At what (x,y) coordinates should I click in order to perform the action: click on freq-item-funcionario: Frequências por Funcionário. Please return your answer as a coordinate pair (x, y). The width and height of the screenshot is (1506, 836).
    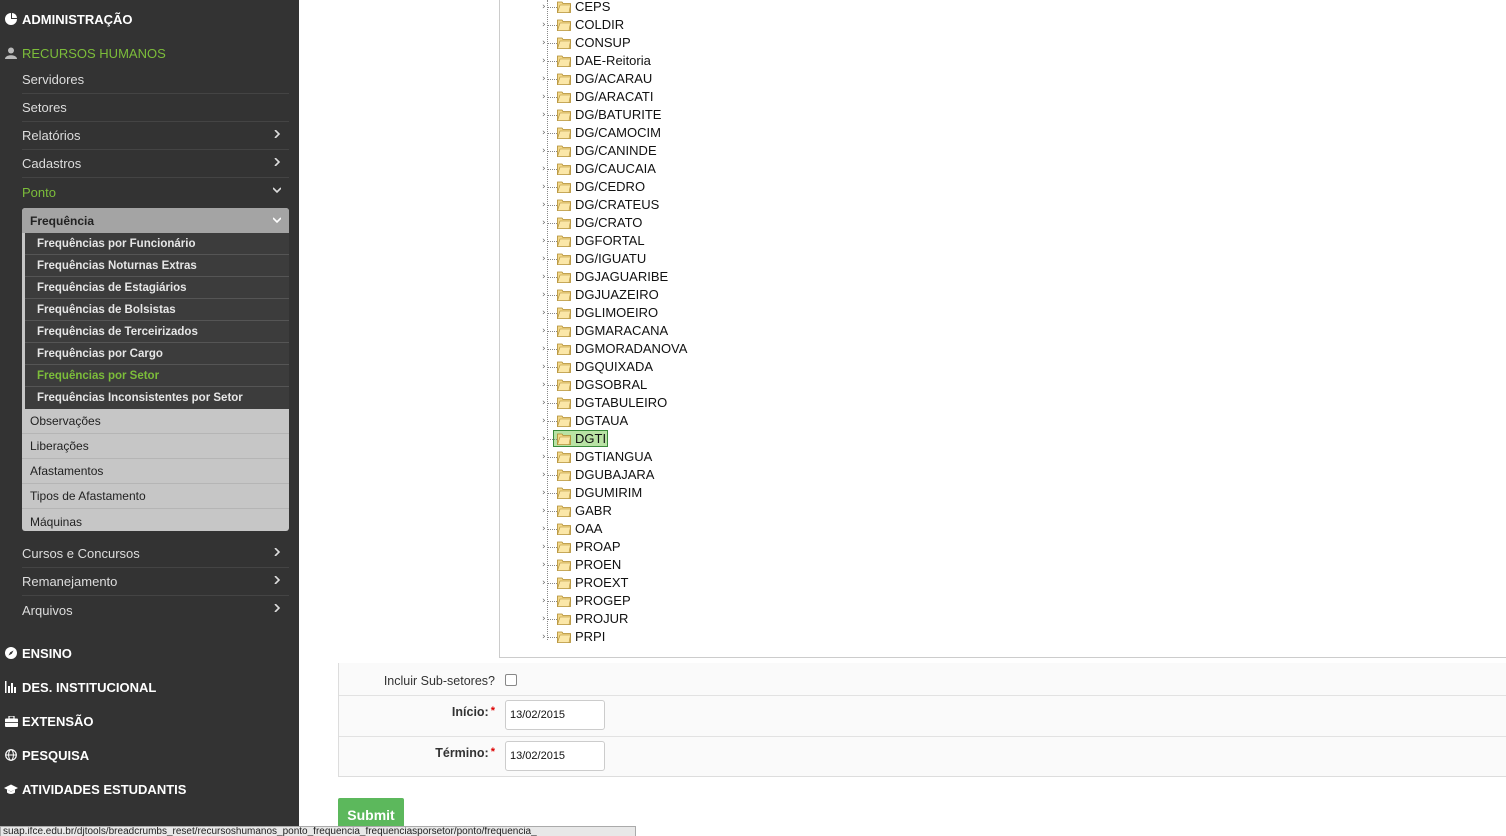
    Looking at the image, I should click on (157, 244).